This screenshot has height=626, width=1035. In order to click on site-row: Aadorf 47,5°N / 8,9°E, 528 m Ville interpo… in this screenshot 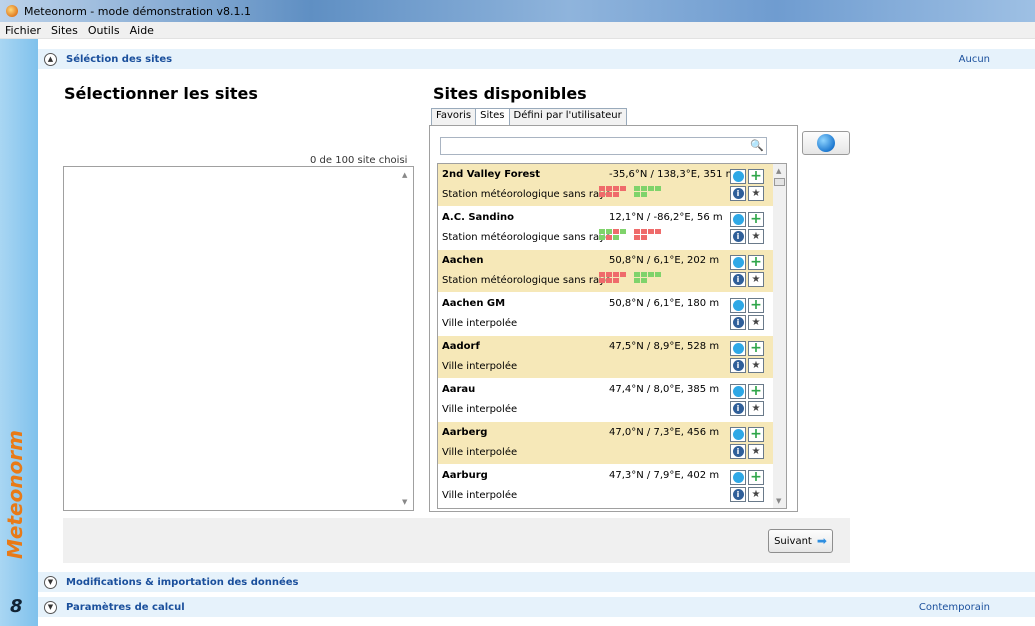, I will do `click(605, 357)`.